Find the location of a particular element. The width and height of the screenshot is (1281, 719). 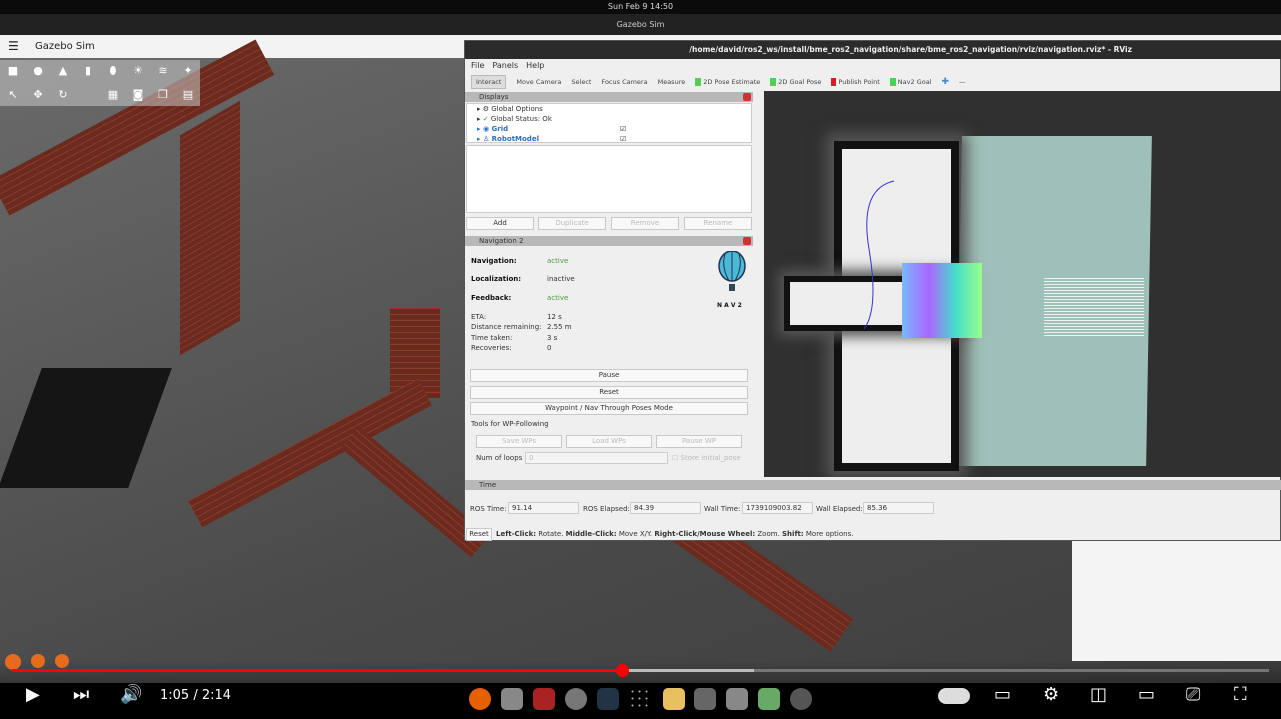

display-item-robotmodel: ▸ ♙ RobotModel is located at coordinates (508, 139).